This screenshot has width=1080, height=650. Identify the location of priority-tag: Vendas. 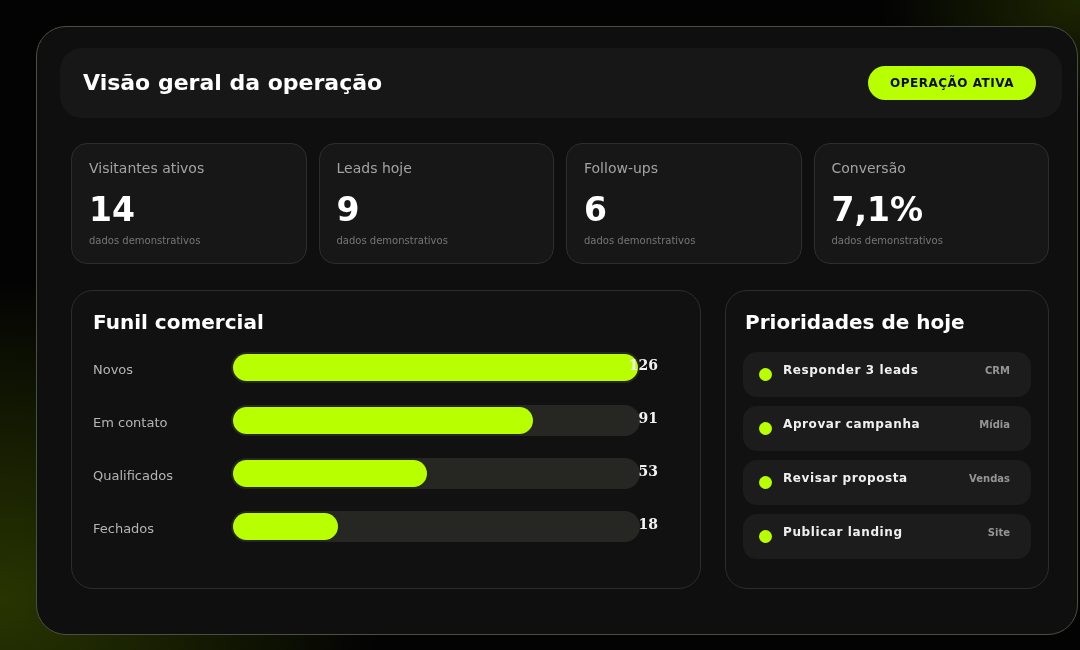
(989, 482).